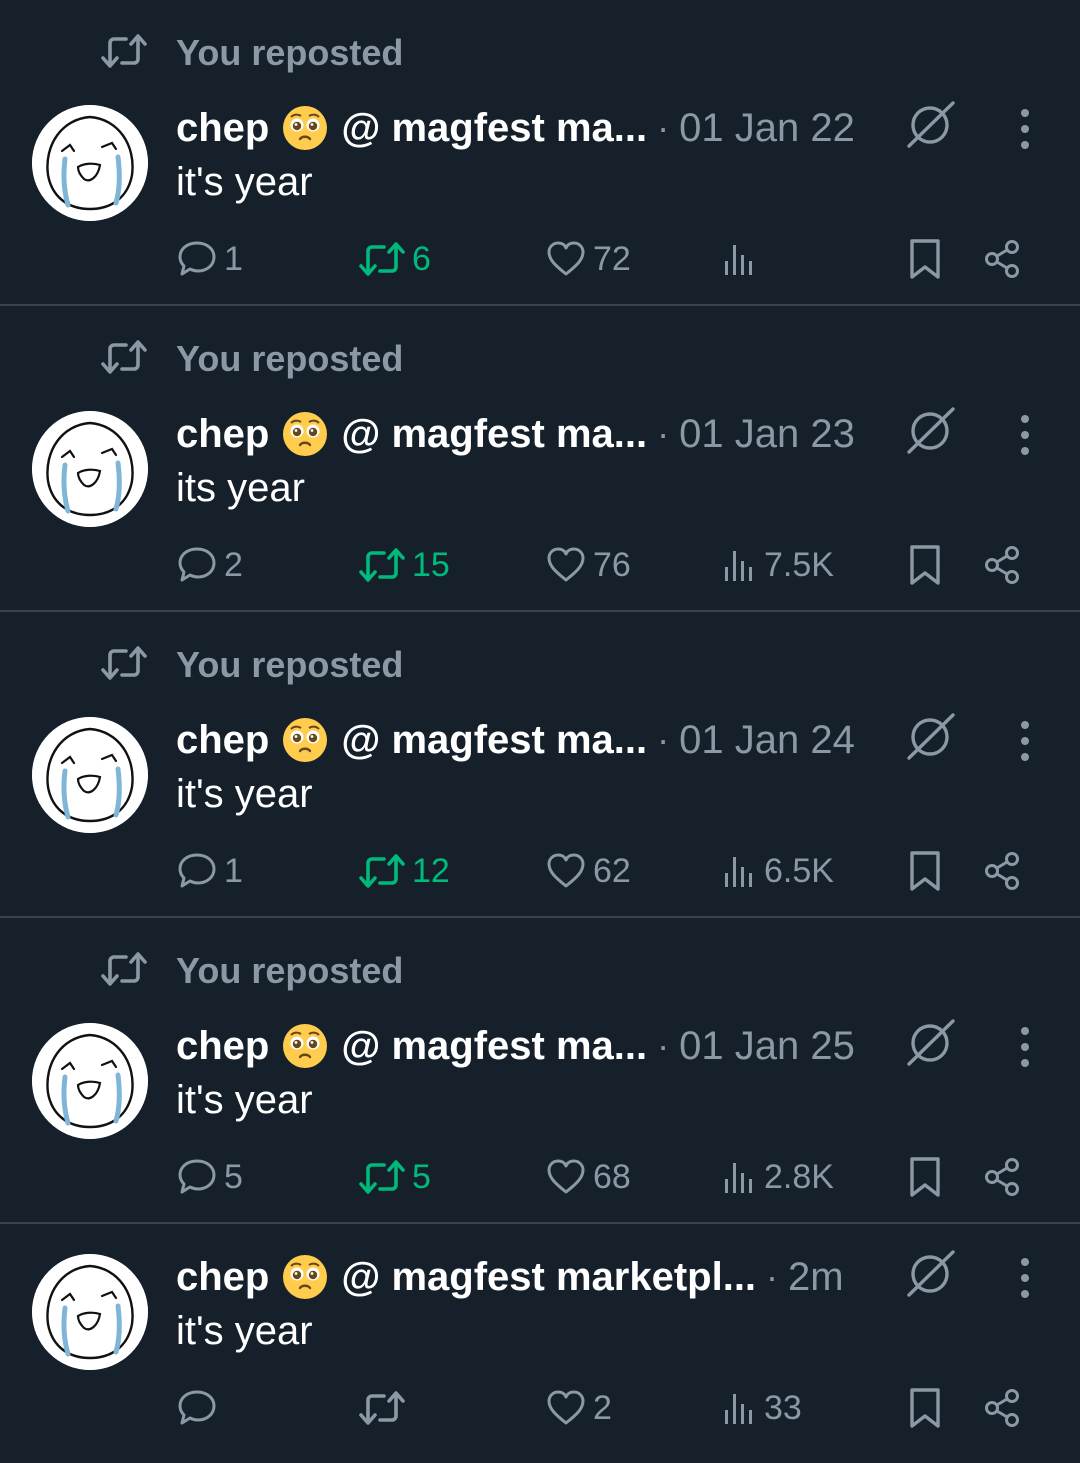 The width and height of the screenshot is (1080, 1463). What do you see at coordinates (244, 182) in the screenshot?
I see `tweet-text: it's year` at bounding box center [244, 182].